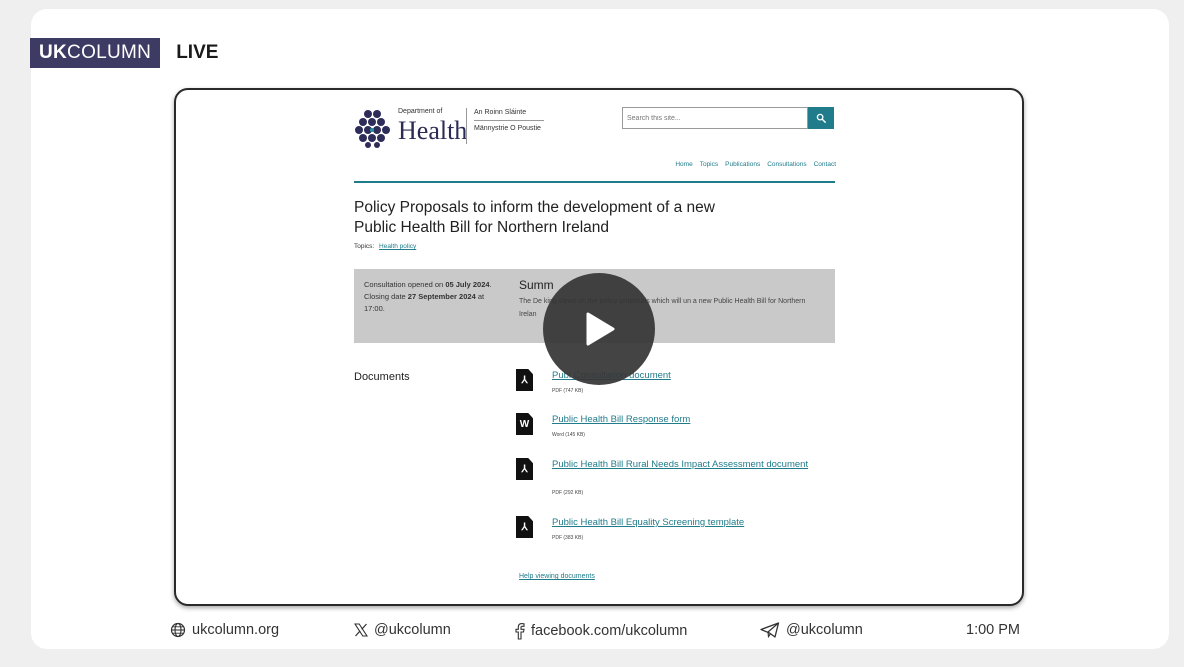  I want to click on live-label: LIVE, so click(197, 52).